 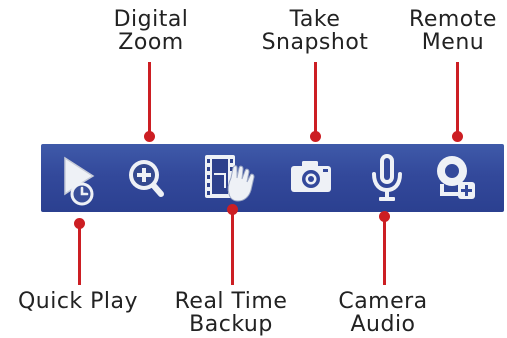 I want to click on remote-menu-button, so click(x=457, y=178).